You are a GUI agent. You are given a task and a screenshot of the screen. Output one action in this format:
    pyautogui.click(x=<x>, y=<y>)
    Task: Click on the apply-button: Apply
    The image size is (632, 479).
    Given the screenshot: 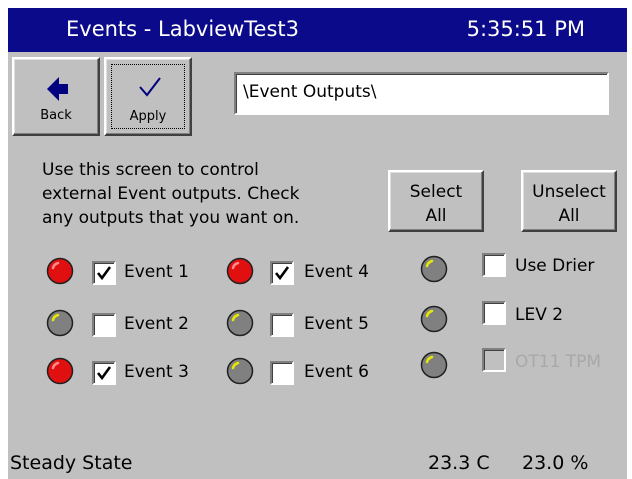 What is the action you would take?
    pyautogui.click(x=148, y=96)
    